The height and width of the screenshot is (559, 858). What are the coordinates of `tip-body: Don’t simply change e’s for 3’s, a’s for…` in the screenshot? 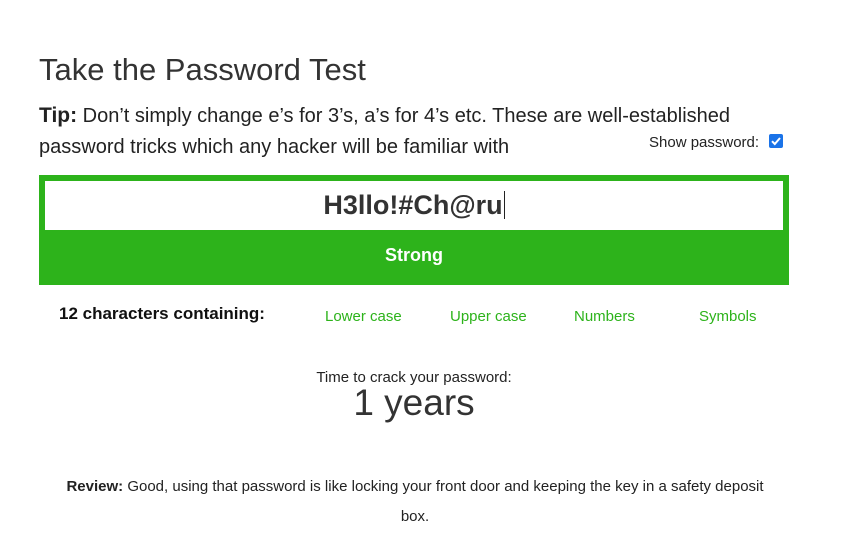 It's located at (385, 131).